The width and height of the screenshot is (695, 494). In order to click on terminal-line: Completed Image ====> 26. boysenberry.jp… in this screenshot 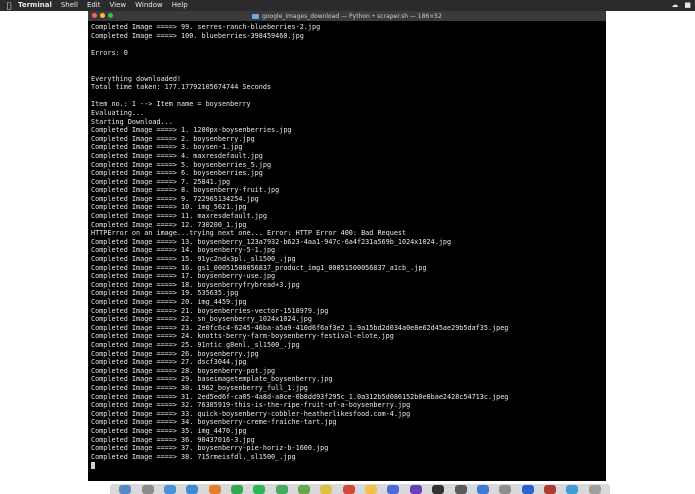, I will do `click(175, 353)`.